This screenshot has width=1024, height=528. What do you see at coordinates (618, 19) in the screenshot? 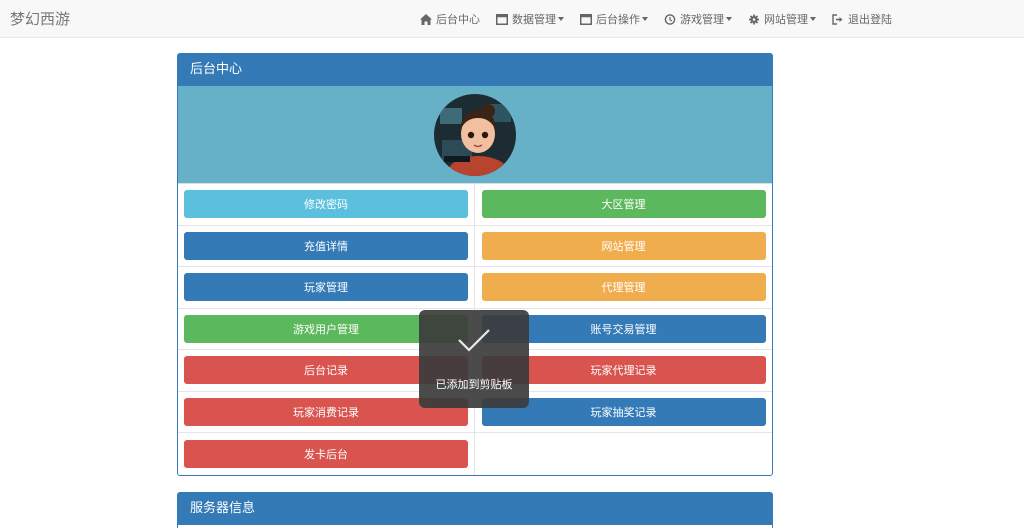
I see `nav-item-label: 后台操作` at bounding box center [618, 19].